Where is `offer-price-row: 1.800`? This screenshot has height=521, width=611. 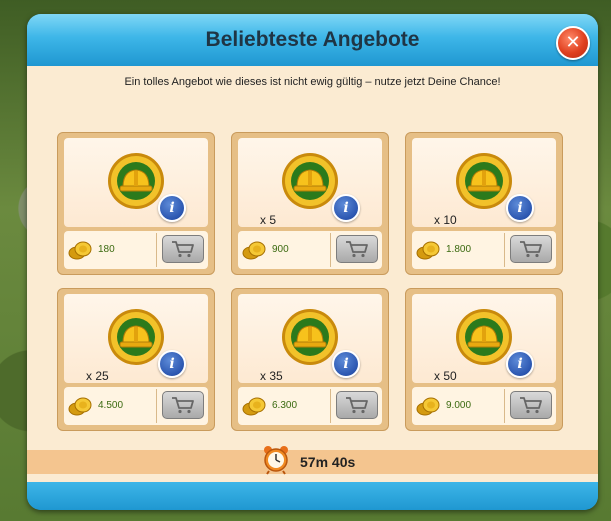 offer-price-row: 1.800 is located at coordinates (484, 250).